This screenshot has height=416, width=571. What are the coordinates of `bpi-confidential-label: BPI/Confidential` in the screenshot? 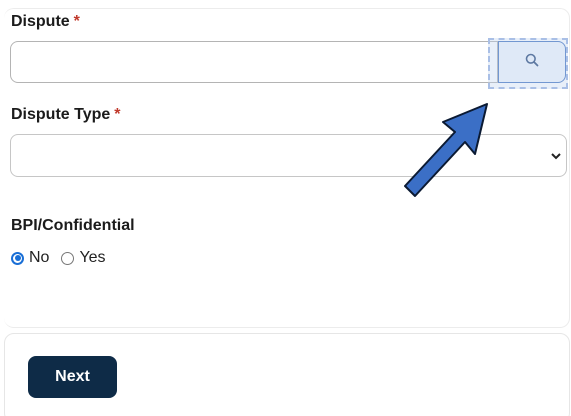 It's located at (73, 226).